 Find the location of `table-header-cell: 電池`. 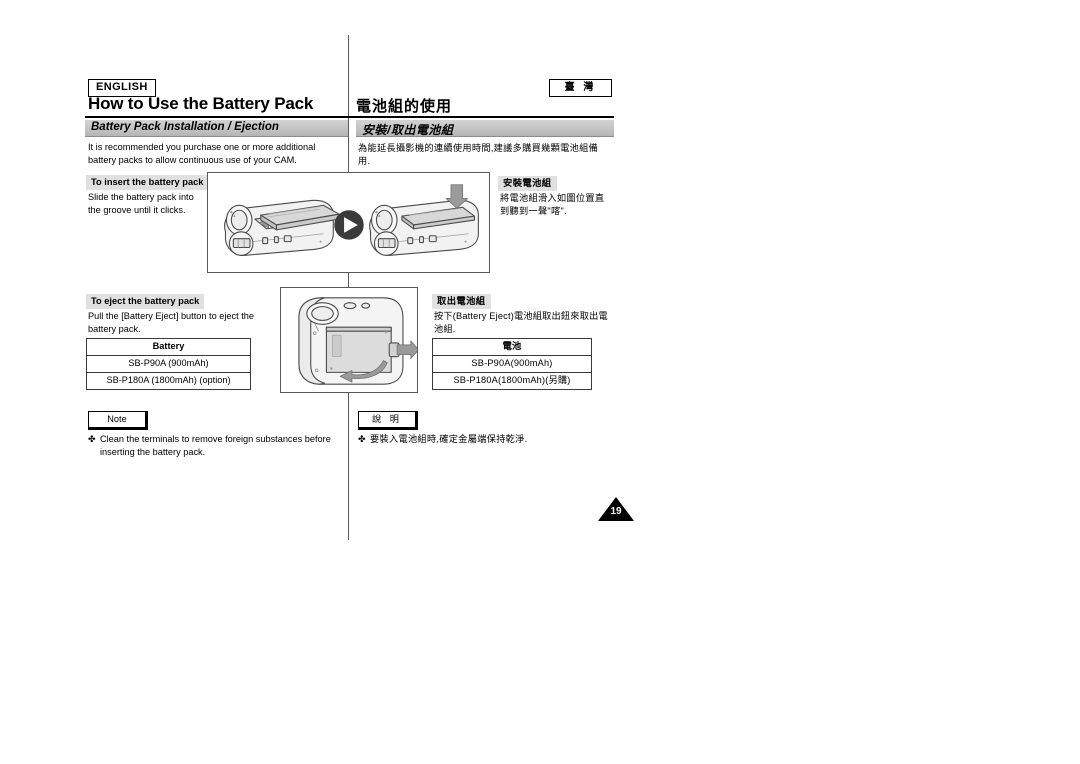

table-header-cell: 電池 is located at coordinates (512, 347).